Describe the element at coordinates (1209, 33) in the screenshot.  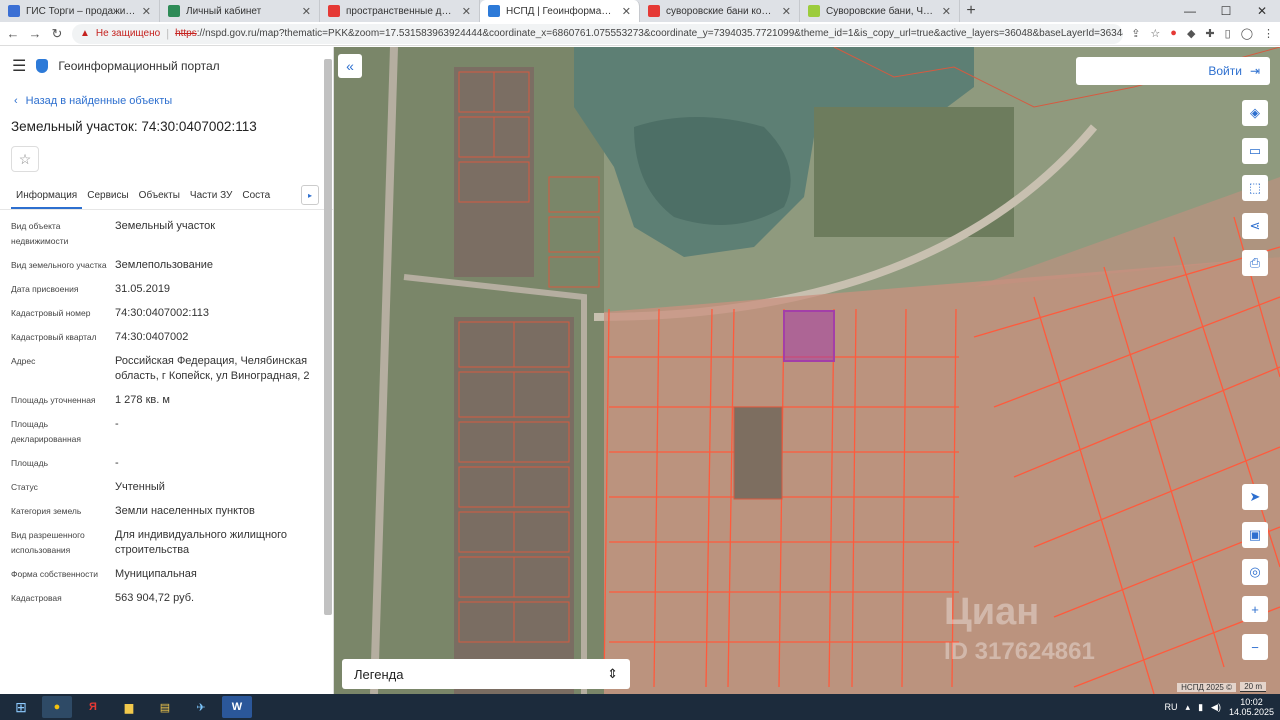
I see `puzzle-icon: ✚` at that location.